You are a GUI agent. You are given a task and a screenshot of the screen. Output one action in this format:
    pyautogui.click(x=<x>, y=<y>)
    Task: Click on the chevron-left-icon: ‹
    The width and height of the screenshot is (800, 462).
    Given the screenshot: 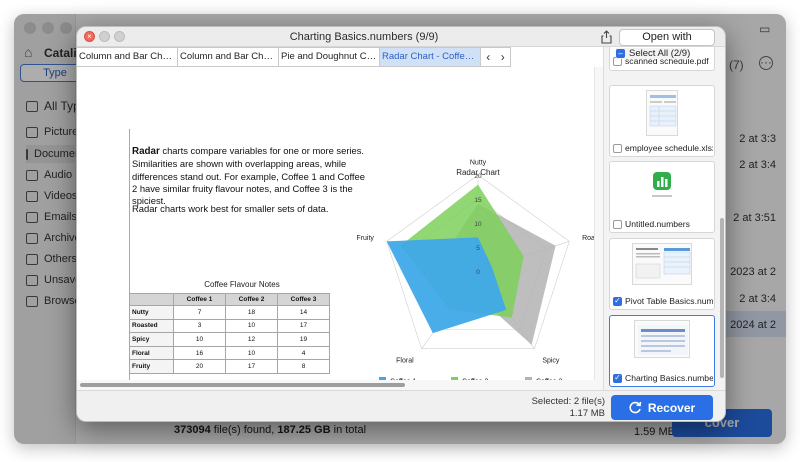 What is the action you would take?
    pyautogui.click(x=488, y=57)
    